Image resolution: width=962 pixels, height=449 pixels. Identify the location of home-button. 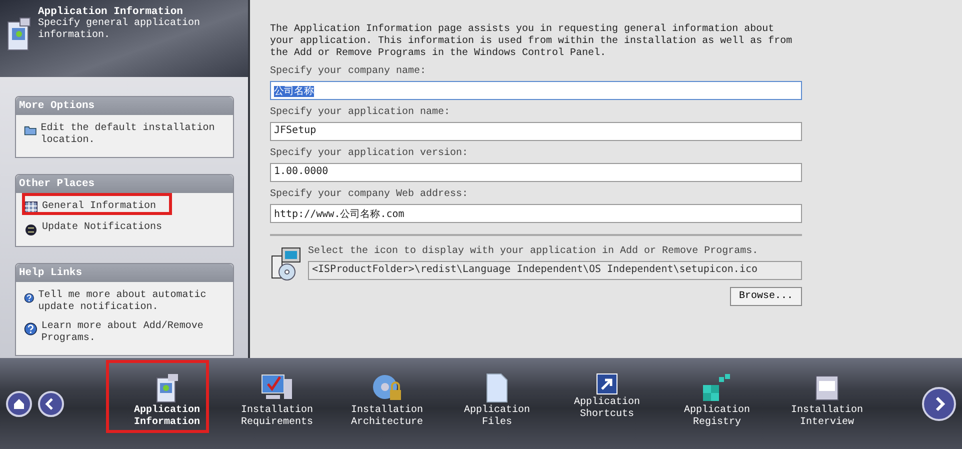
(19, 403).